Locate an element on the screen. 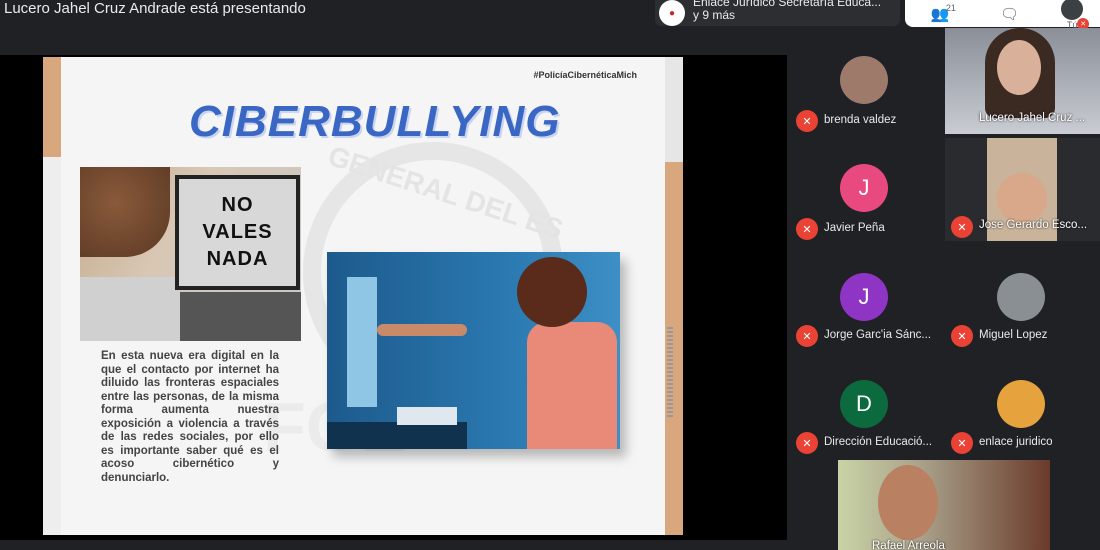 The height and width of the screenshot is (550, 1100). self-tile: Tú ✕ is located at coordinates (1075, 15).